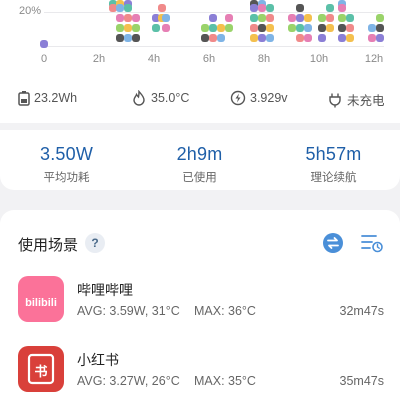 This screenshot has width=400, height=400. Describe the element at coordinates (200, 100) in the screenshot. I see `battery-stats-row: 23.2Wh 35.0°C 3.929v 未充电` at that location.